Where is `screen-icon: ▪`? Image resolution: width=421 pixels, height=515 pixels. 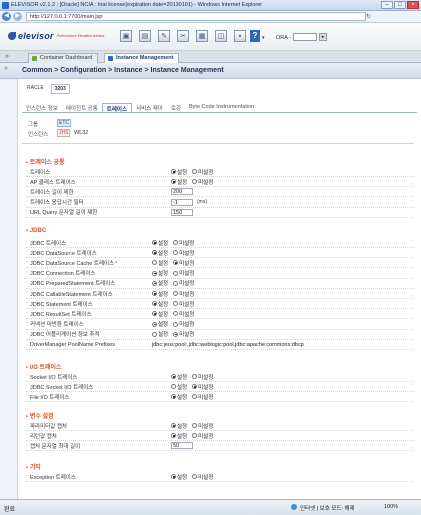 screen-icon: ▪ is located at coordinates (240, 36).